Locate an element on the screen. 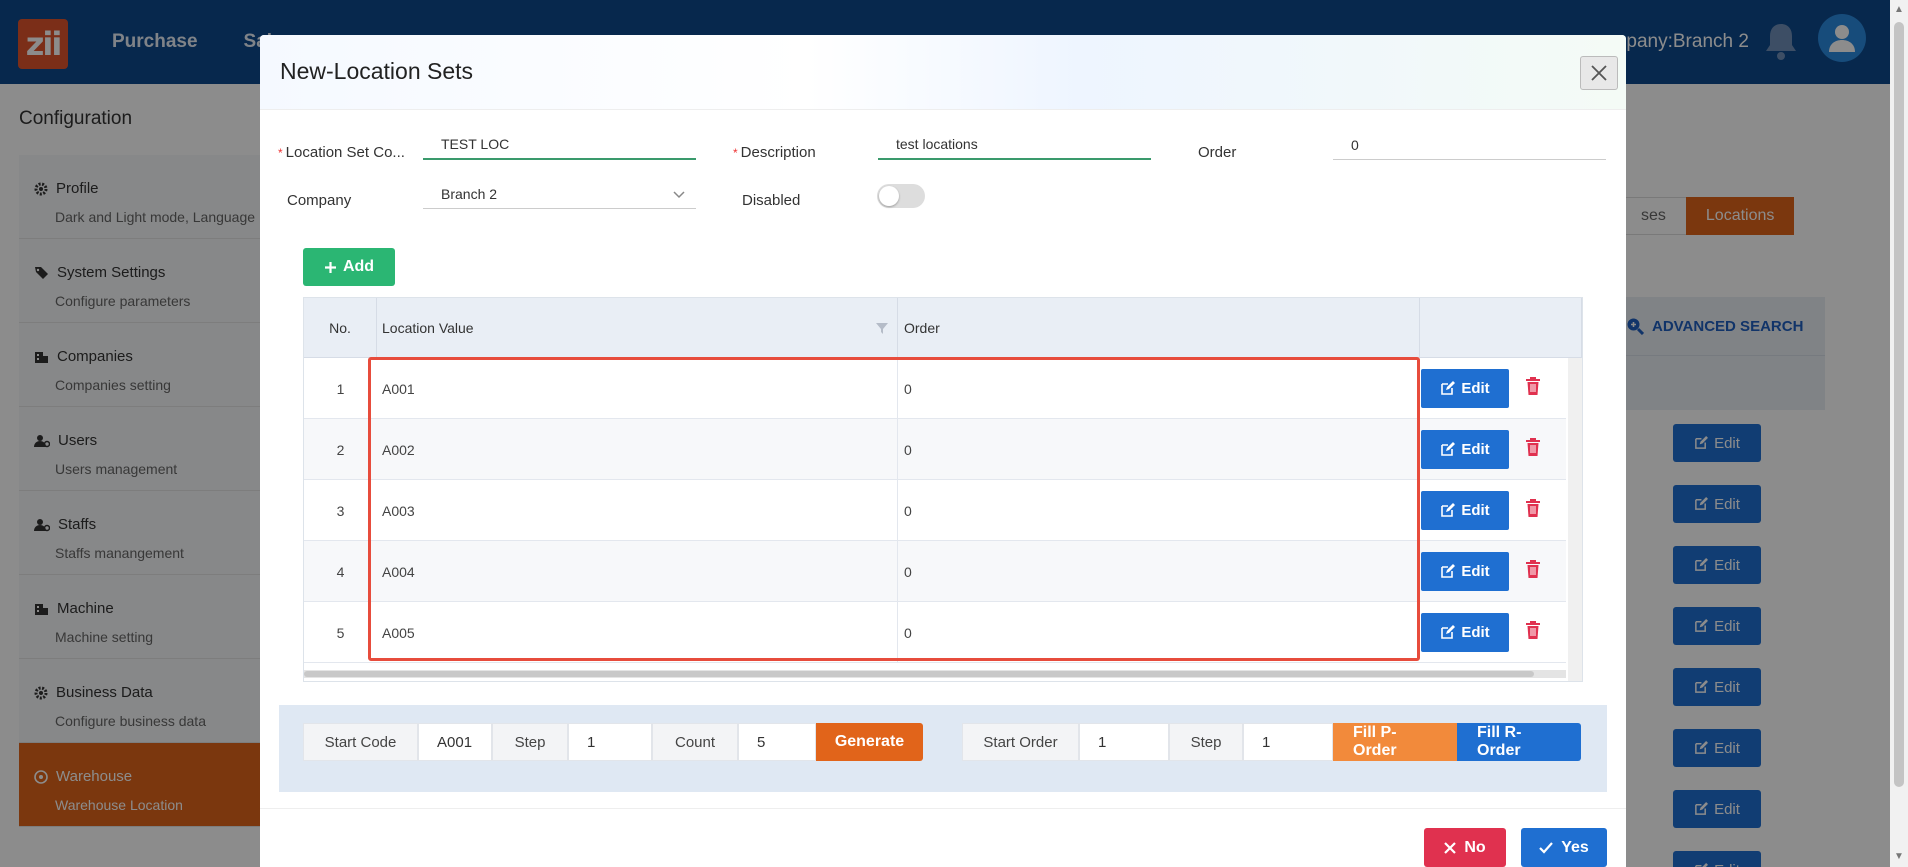 Image resolution: width=1908 pixels, height=867 pixels. count-label: Count is located at coordinates (695, 742).